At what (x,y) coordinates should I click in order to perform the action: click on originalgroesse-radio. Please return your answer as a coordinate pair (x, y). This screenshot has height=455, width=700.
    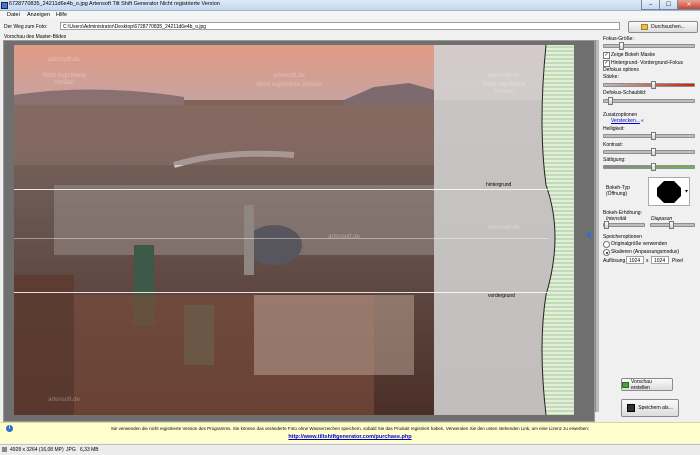
    Looking at the image, I should click on (606, 244).